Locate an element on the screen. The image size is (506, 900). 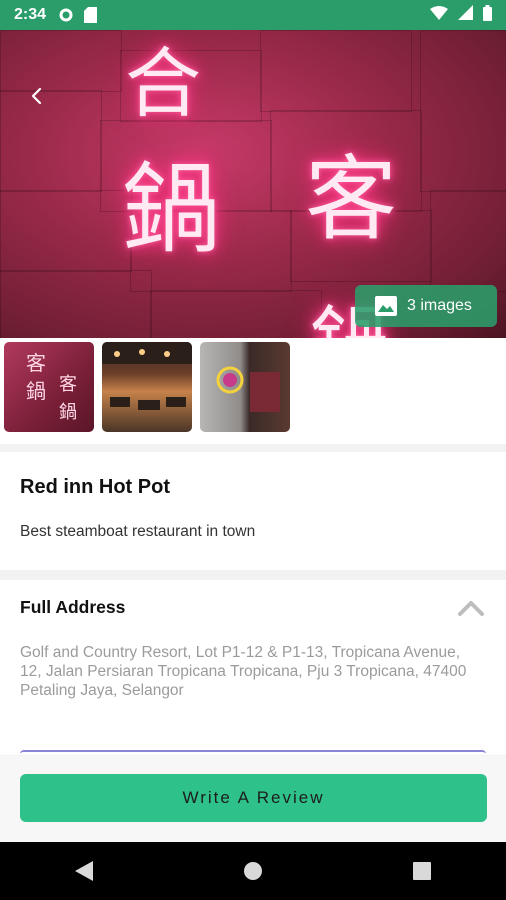
restaurant-description: Best steamboat restaurant in town is located at coordinates (138, 531).